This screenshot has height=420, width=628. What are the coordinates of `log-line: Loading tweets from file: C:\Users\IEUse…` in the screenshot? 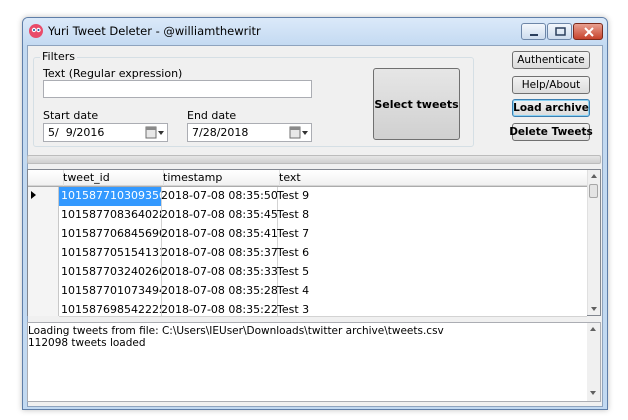 It's located at (236, 331).